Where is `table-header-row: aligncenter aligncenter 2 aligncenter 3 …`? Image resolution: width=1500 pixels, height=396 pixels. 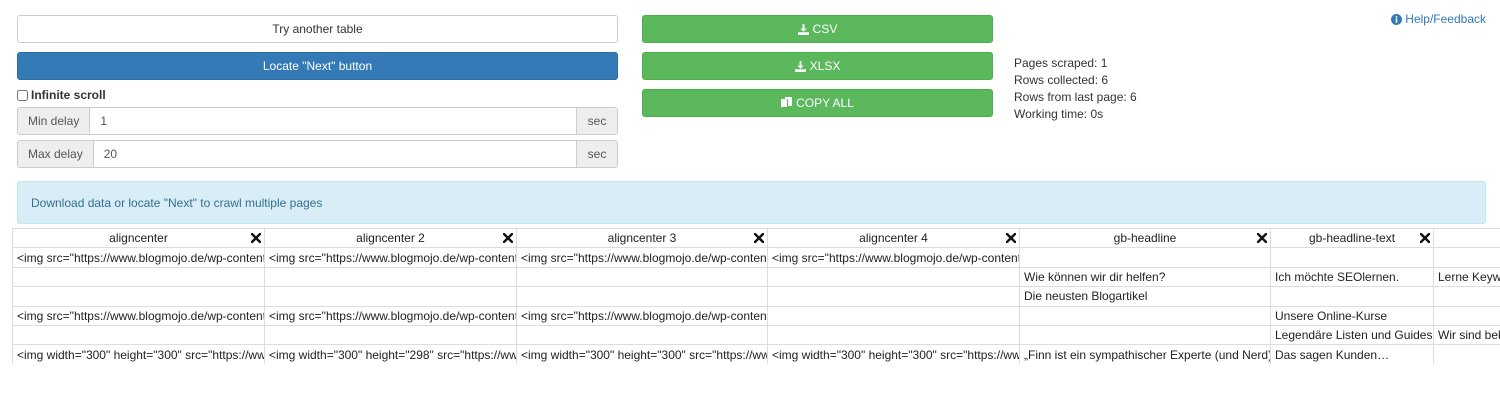
table-header-row: aligncenter aligncenter 2 aligncenter 3 … is located at coordinates (756, 238).